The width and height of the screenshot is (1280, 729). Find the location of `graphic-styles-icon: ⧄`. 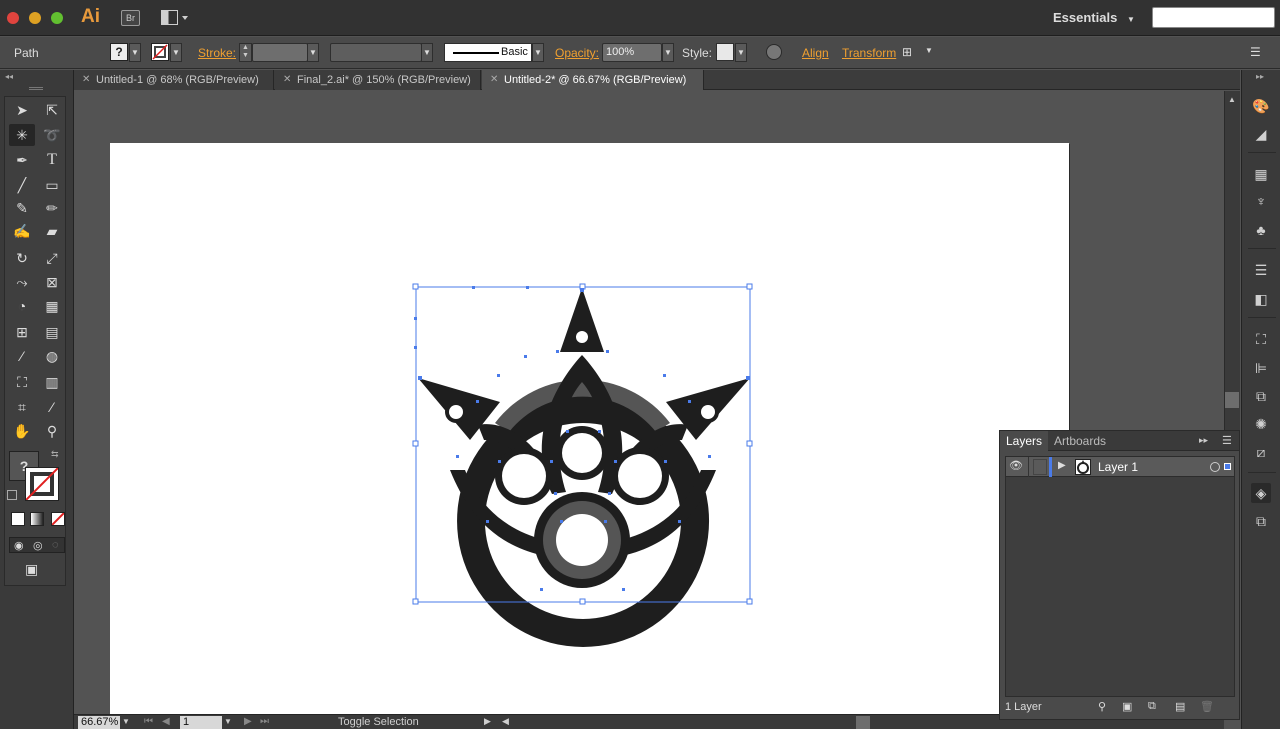

graphic-styles-icon: ⧄ is located at coordinates (1261, 452).